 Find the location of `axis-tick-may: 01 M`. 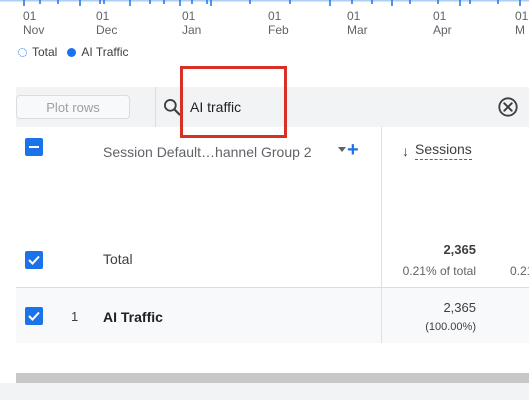

axis-tick-may: 01 M is located at coordinates (522, 23).